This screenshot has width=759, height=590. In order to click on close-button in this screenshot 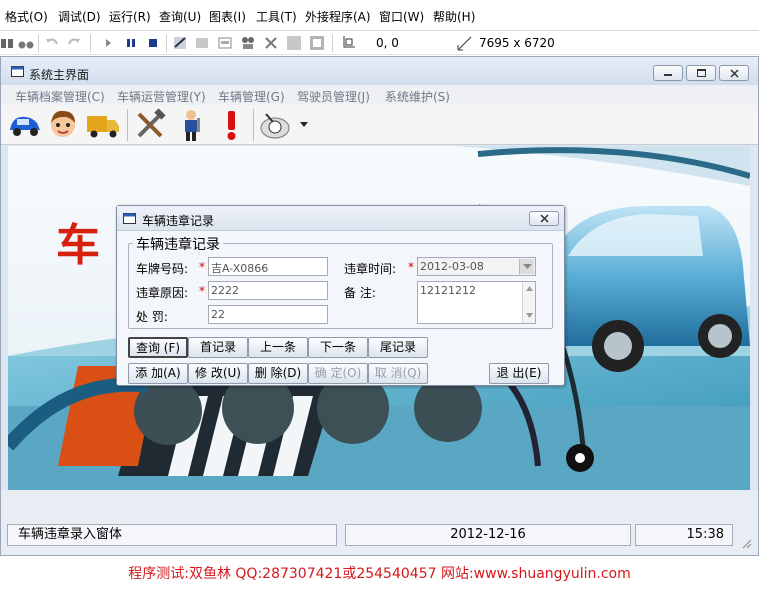, I will do `click(734, 73)`.